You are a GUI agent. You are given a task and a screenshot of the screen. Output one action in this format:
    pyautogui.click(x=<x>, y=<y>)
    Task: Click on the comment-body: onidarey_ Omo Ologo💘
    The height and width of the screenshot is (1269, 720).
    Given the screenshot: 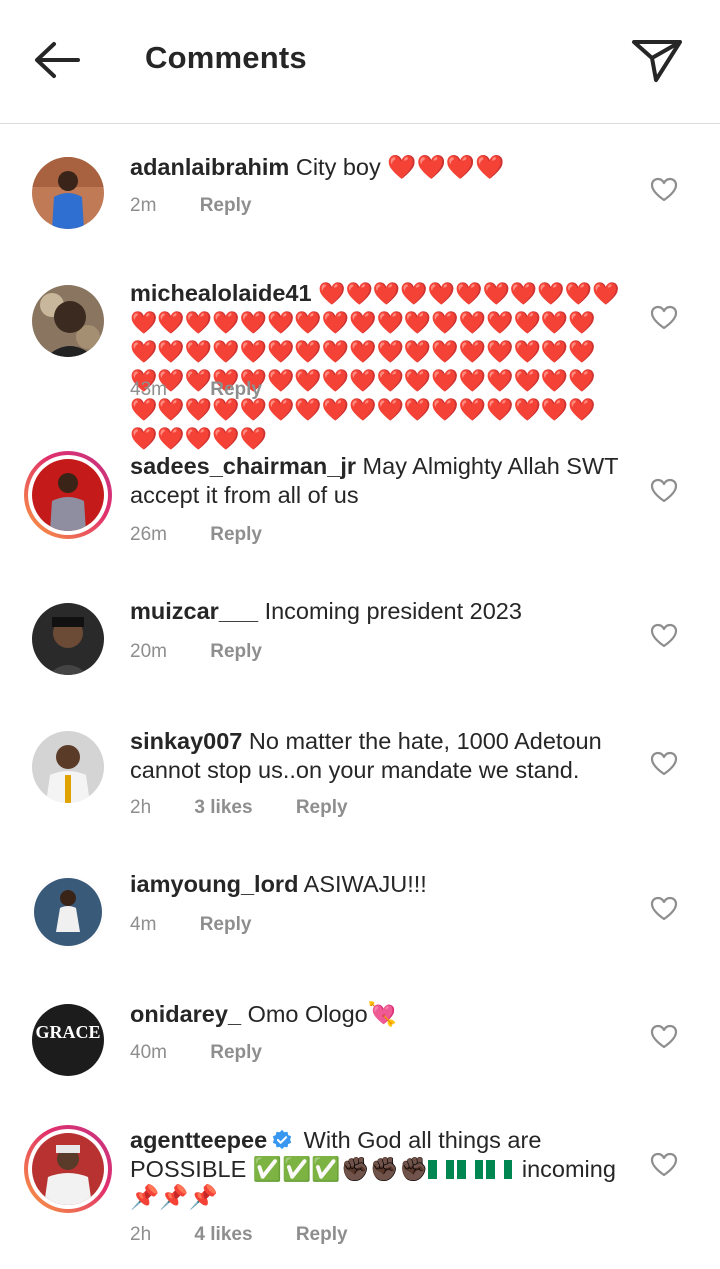 What is the action you would take?
    pyautogui.click(x=380, y=1014)
    